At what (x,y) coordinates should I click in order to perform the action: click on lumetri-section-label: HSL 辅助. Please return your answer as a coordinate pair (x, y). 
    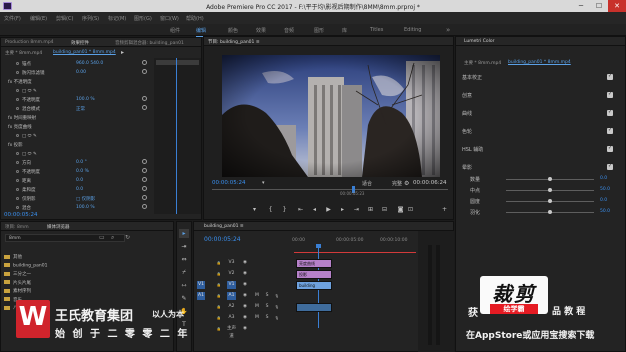
    Looking at the image, I should click on (472, 149).